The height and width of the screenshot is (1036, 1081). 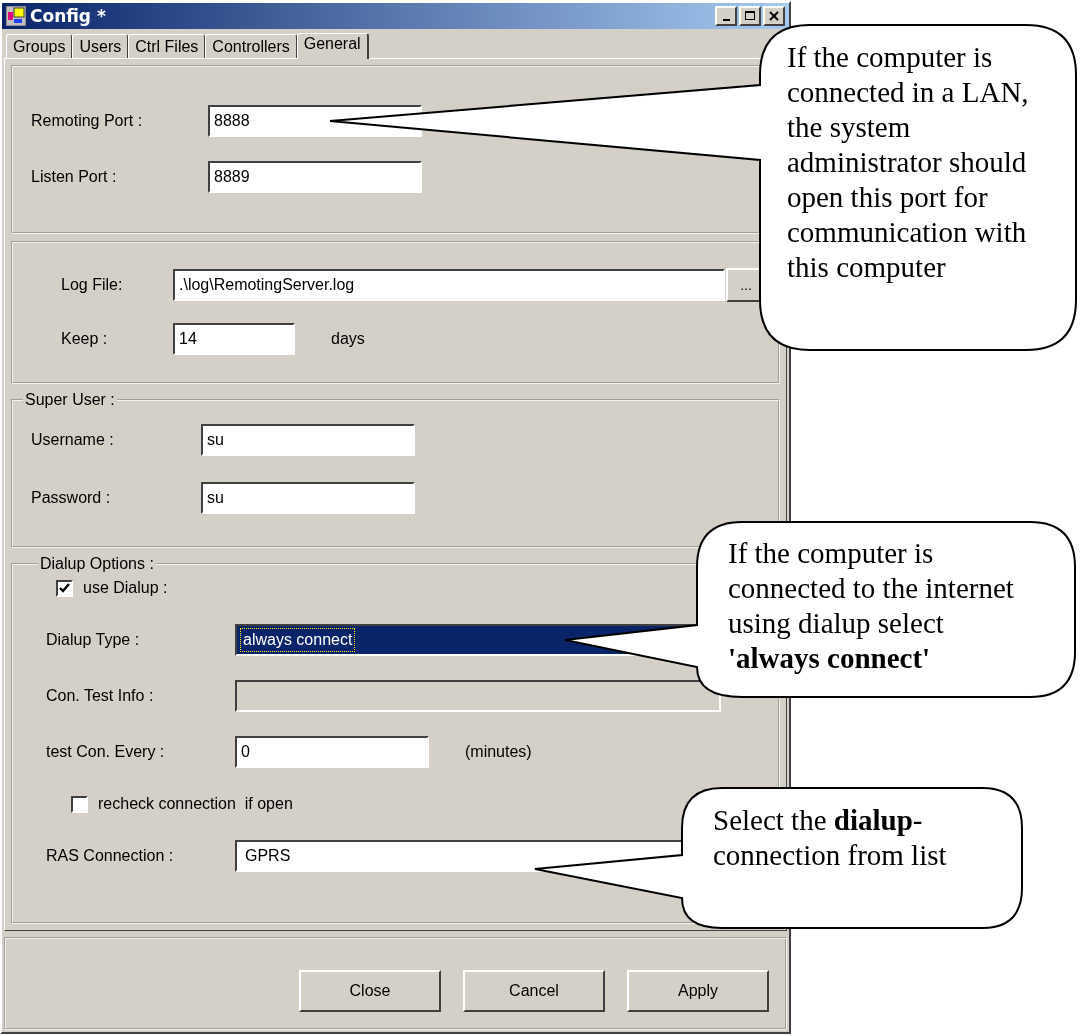 I want to click on field-label: Username :, so click(x=73, y=440).